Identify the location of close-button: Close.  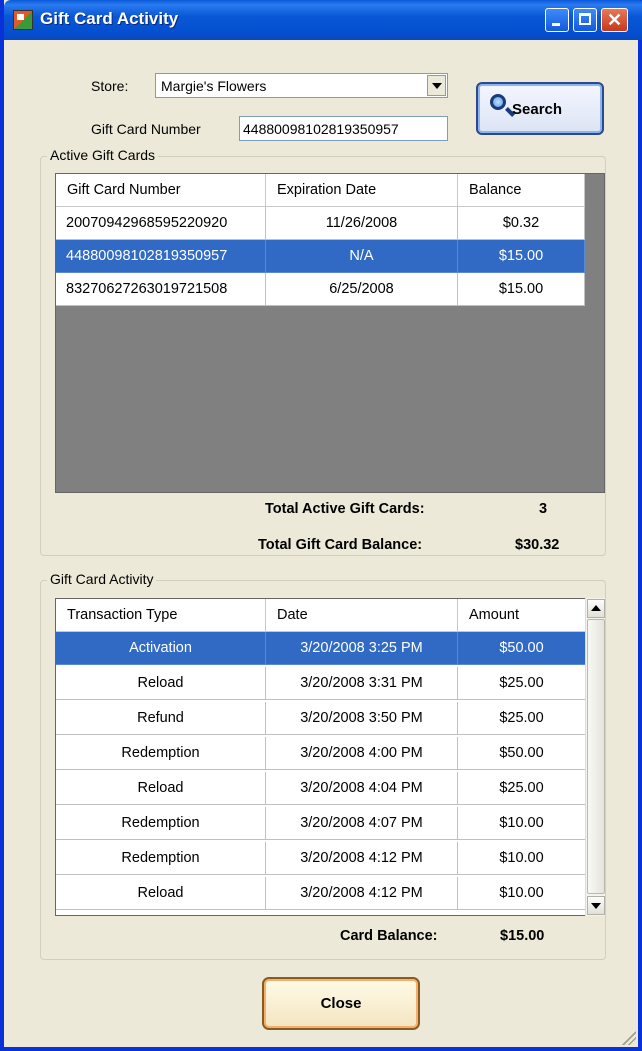
(341, 1003).